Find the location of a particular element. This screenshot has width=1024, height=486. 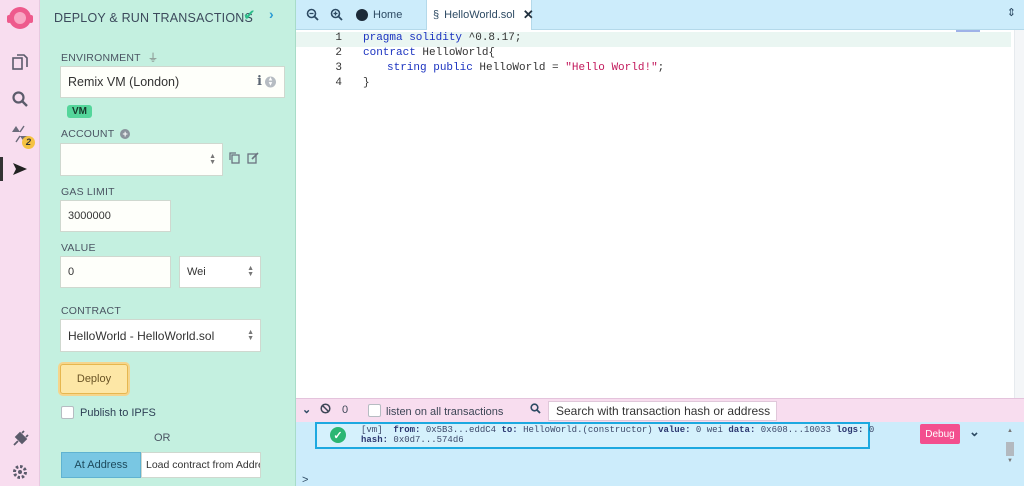

tab-home: Home is located at coordinates (391, 15).